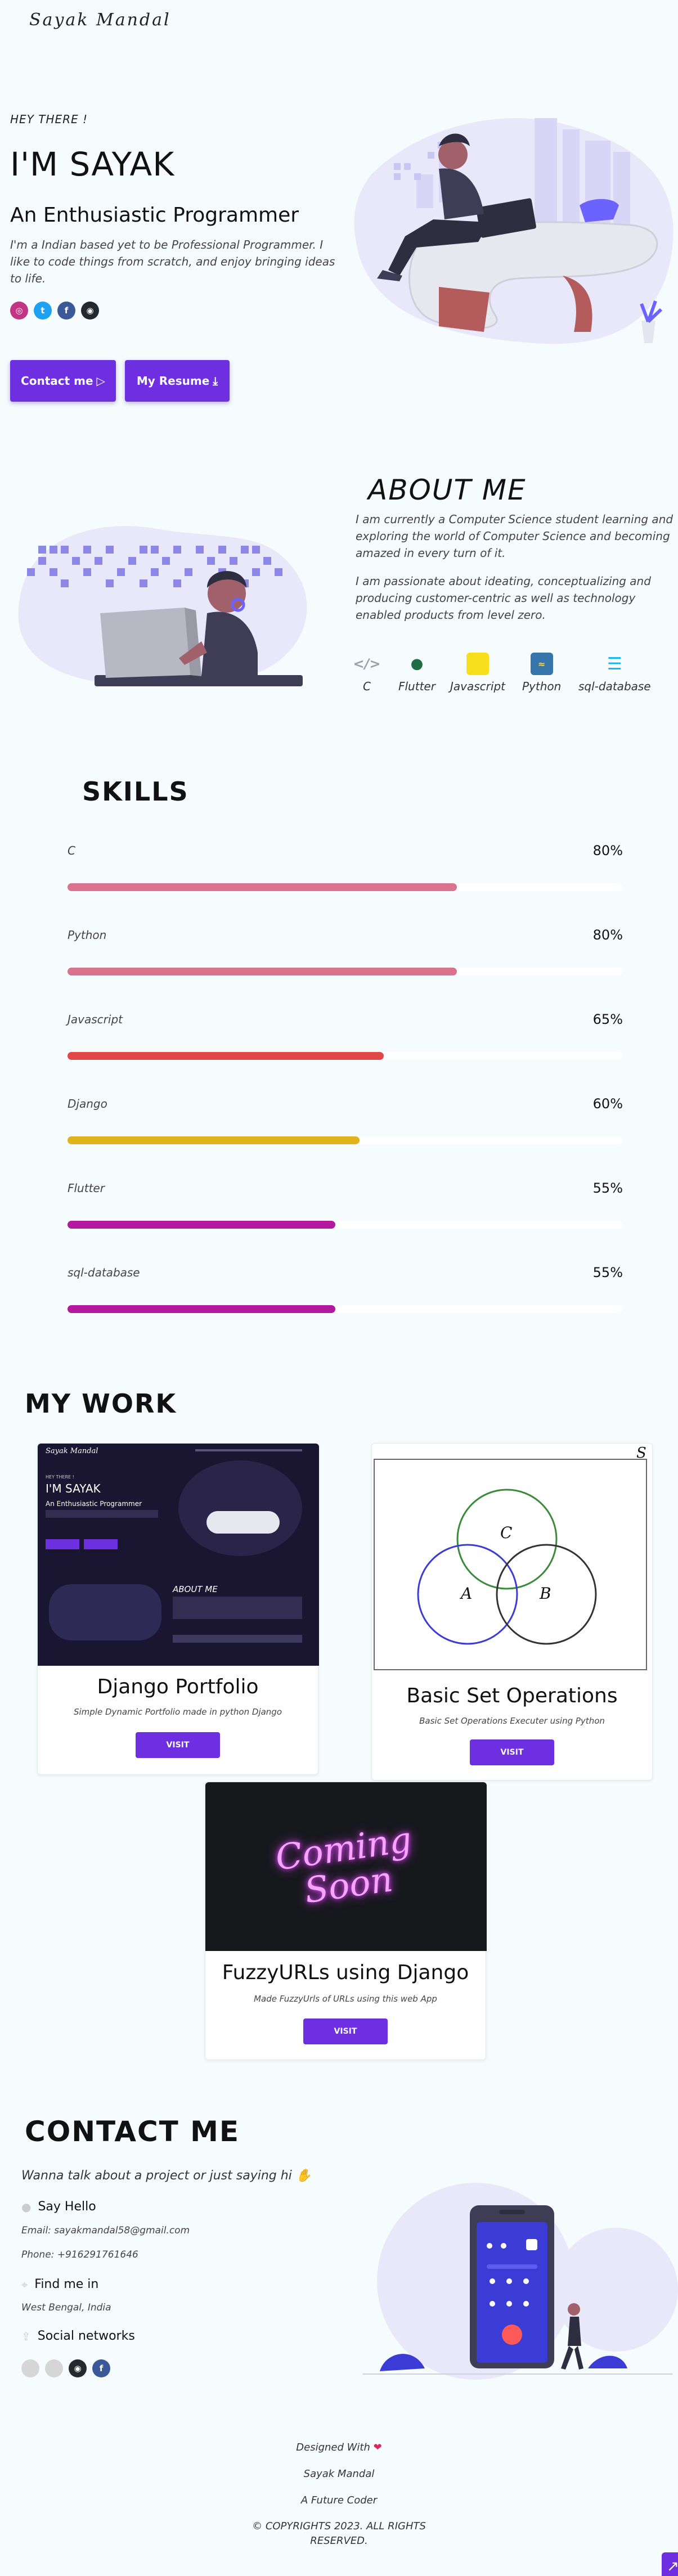 This screenshot has height=2576, width=678. What do you see at coordinates (66, 2307) in the screenshot?
I see `contact-location: West Bengal, India` at bounding box center [66, 2307].